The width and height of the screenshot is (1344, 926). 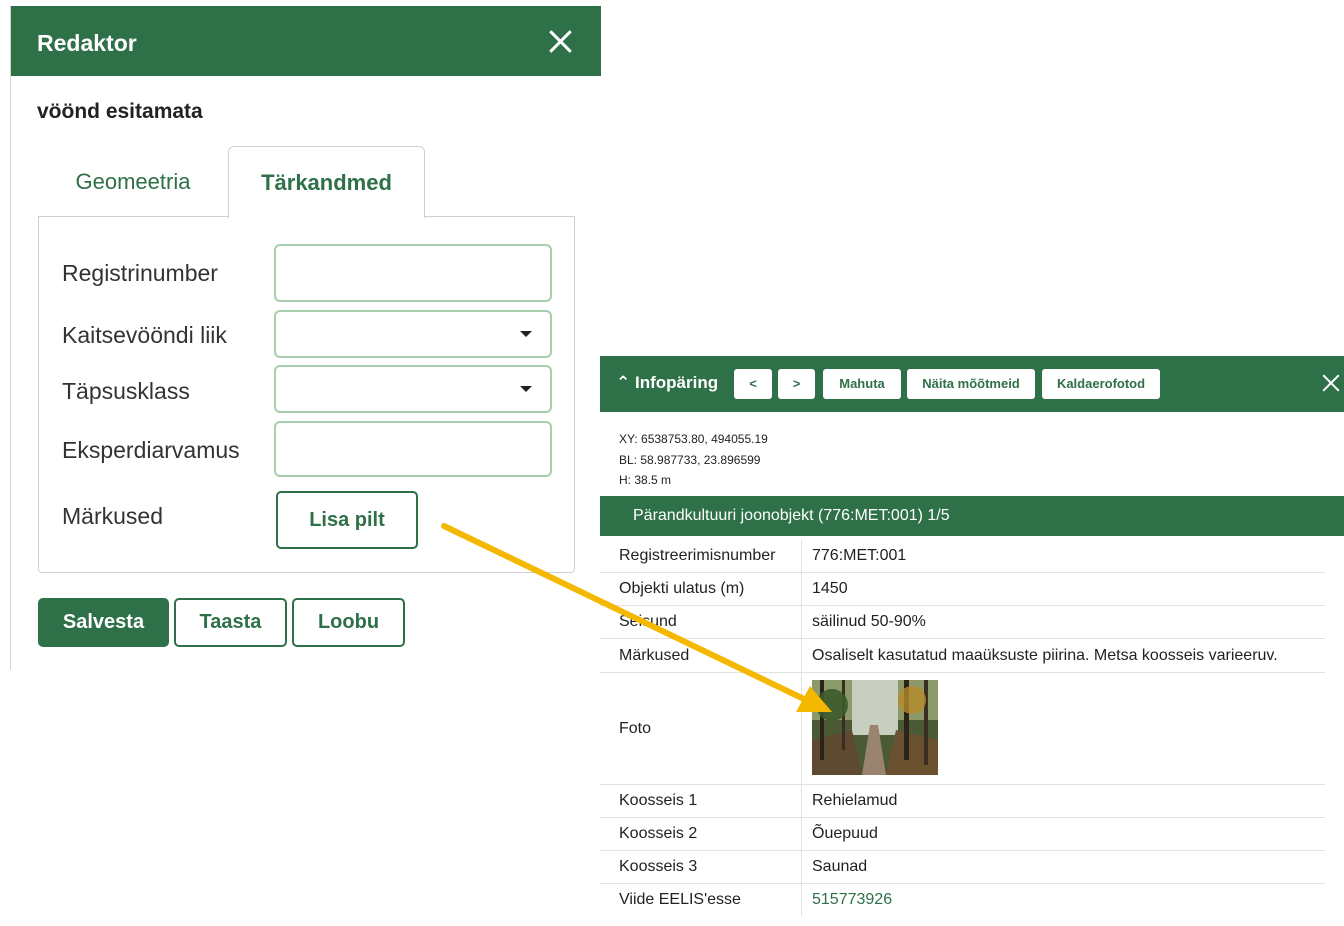 I want to click on table-row: Koosseis 3 Saunad, so click(x=962, y=867).